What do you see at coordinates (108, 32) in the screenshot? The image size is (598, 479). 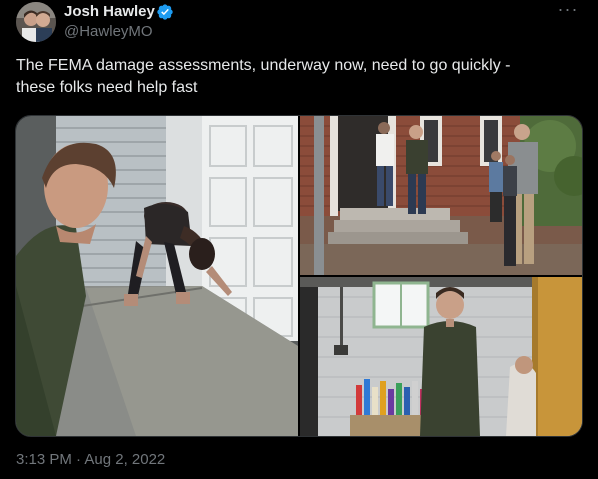 I see `author-handle: @HawleyMO` at bounding box center [108, 32].